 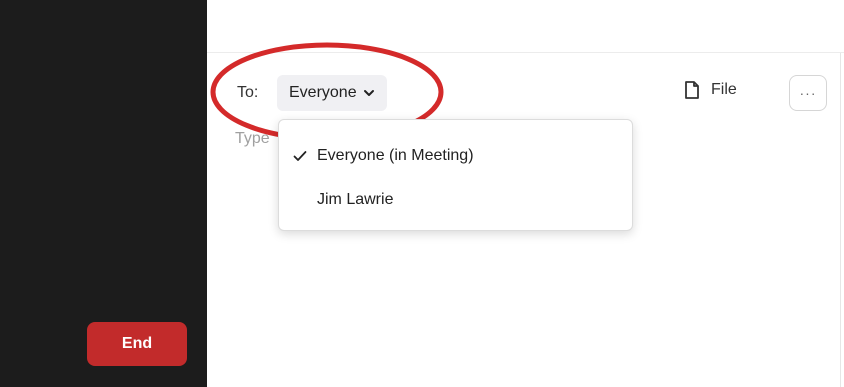 I want to click on file-button: File, so click(x=710, y=90).